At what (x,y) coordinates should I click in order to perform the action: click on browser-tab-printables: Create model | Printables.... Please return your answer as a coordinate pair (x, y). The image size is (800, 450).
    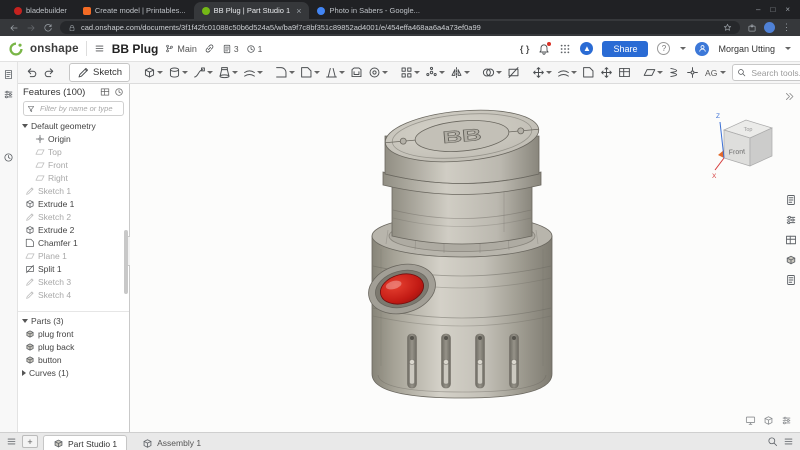
    Looking at the image, I should click on (134, 10).